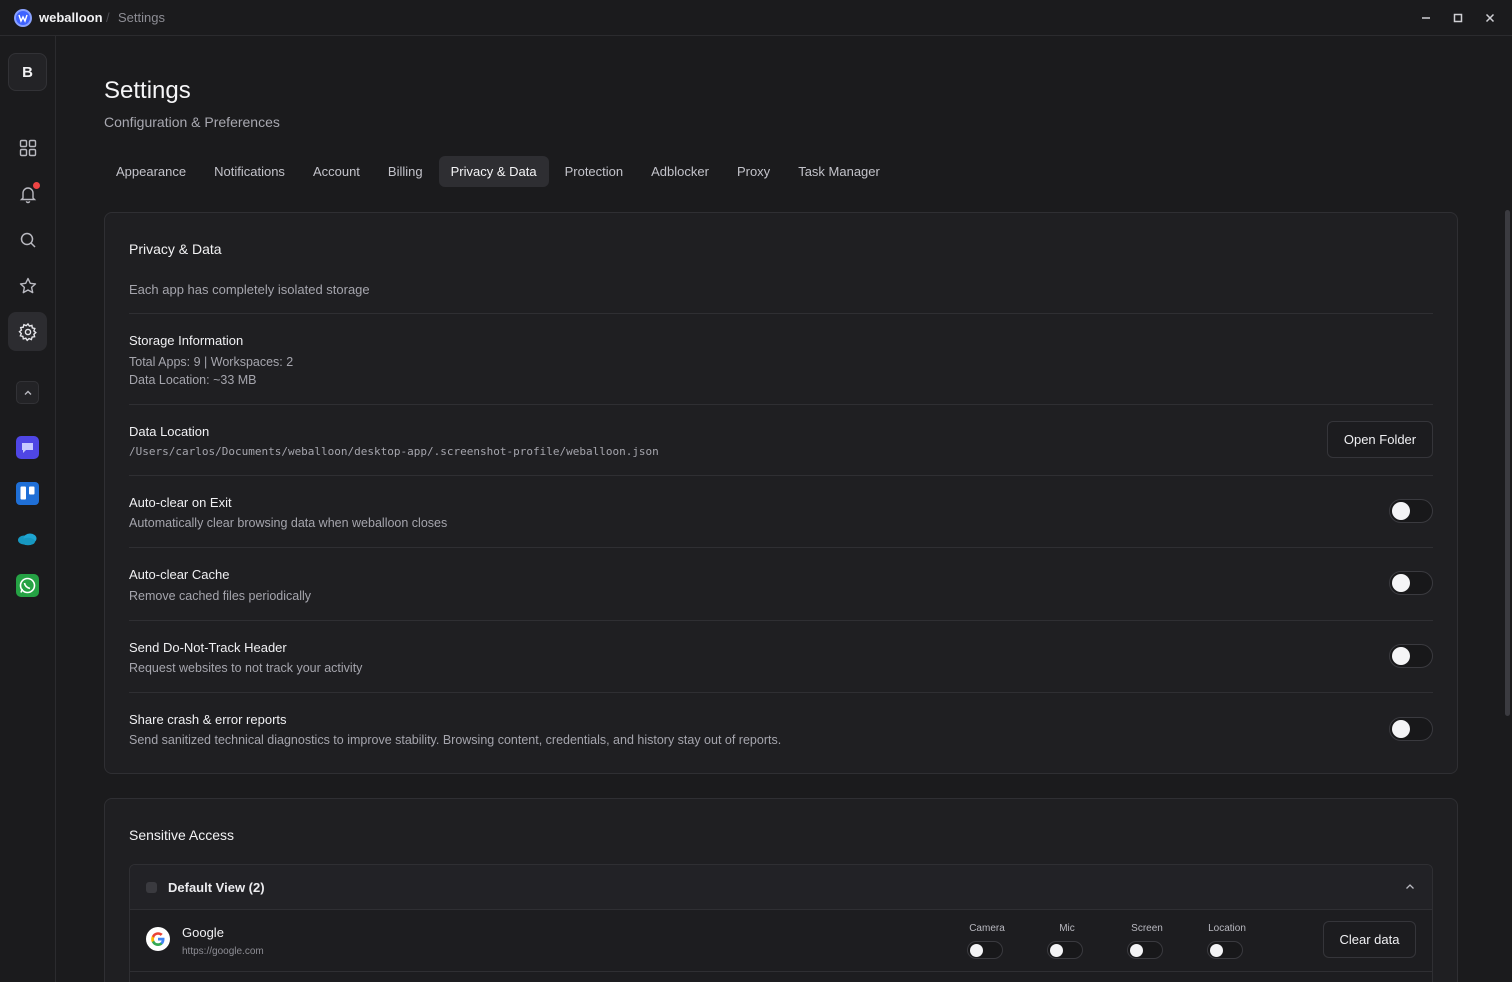  I want to click on sensitive-access-title: Sensitive Access, so click(182, 835).